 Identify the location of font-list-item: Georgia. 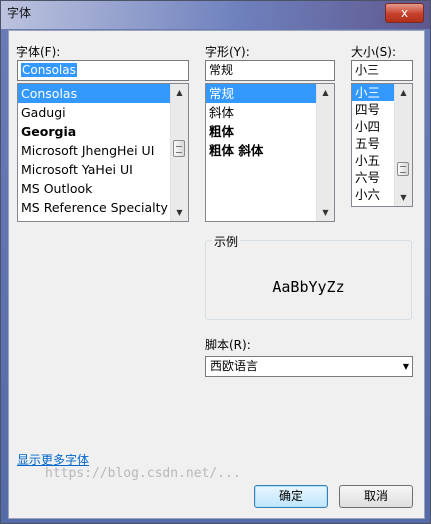
(103, 131).